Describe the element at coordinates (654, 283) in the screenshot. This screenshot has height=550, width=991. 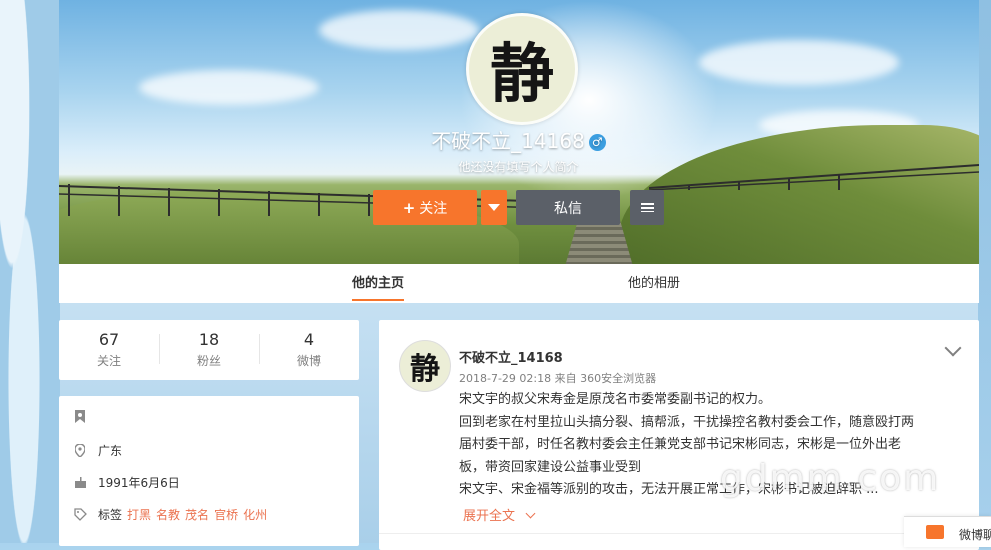
I see `tab-album: 他的相册` at that location.